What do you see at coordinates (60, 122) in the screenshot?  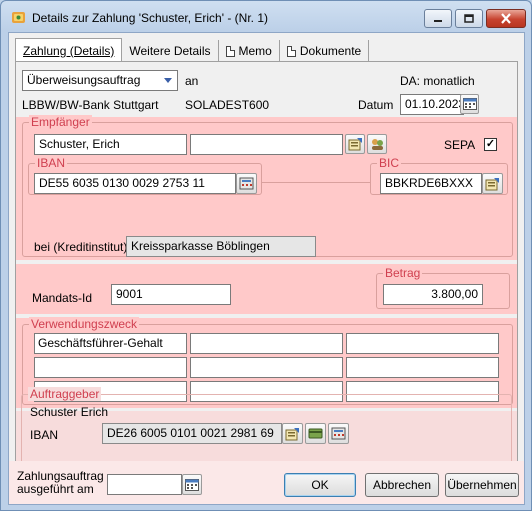 I see `recipient-legend: Empfänger` at bounding box center [60, 122].